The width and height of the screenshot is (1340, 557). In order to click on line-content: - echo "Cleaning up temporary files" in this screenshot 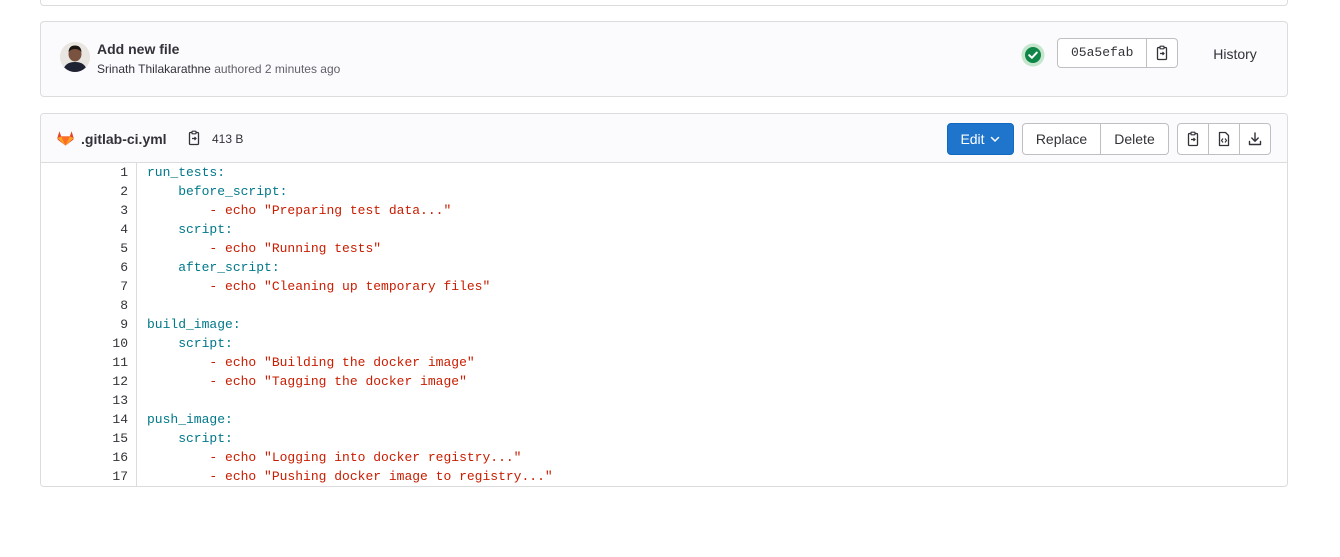, I will do `click(318, 286)`.